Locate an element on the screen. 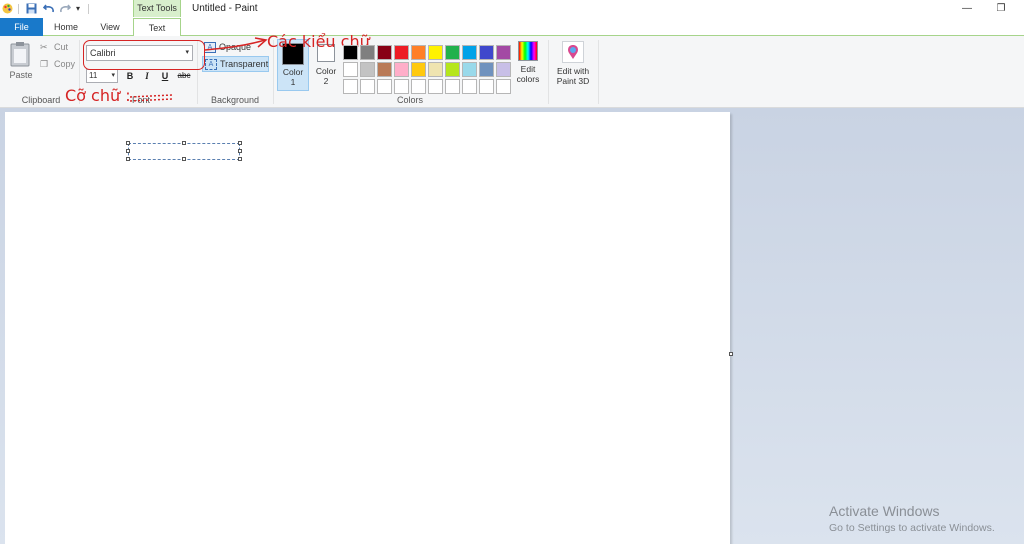 This screenshot has width=1024, height=544. tab-file: File is located at coordinates (21, 27).